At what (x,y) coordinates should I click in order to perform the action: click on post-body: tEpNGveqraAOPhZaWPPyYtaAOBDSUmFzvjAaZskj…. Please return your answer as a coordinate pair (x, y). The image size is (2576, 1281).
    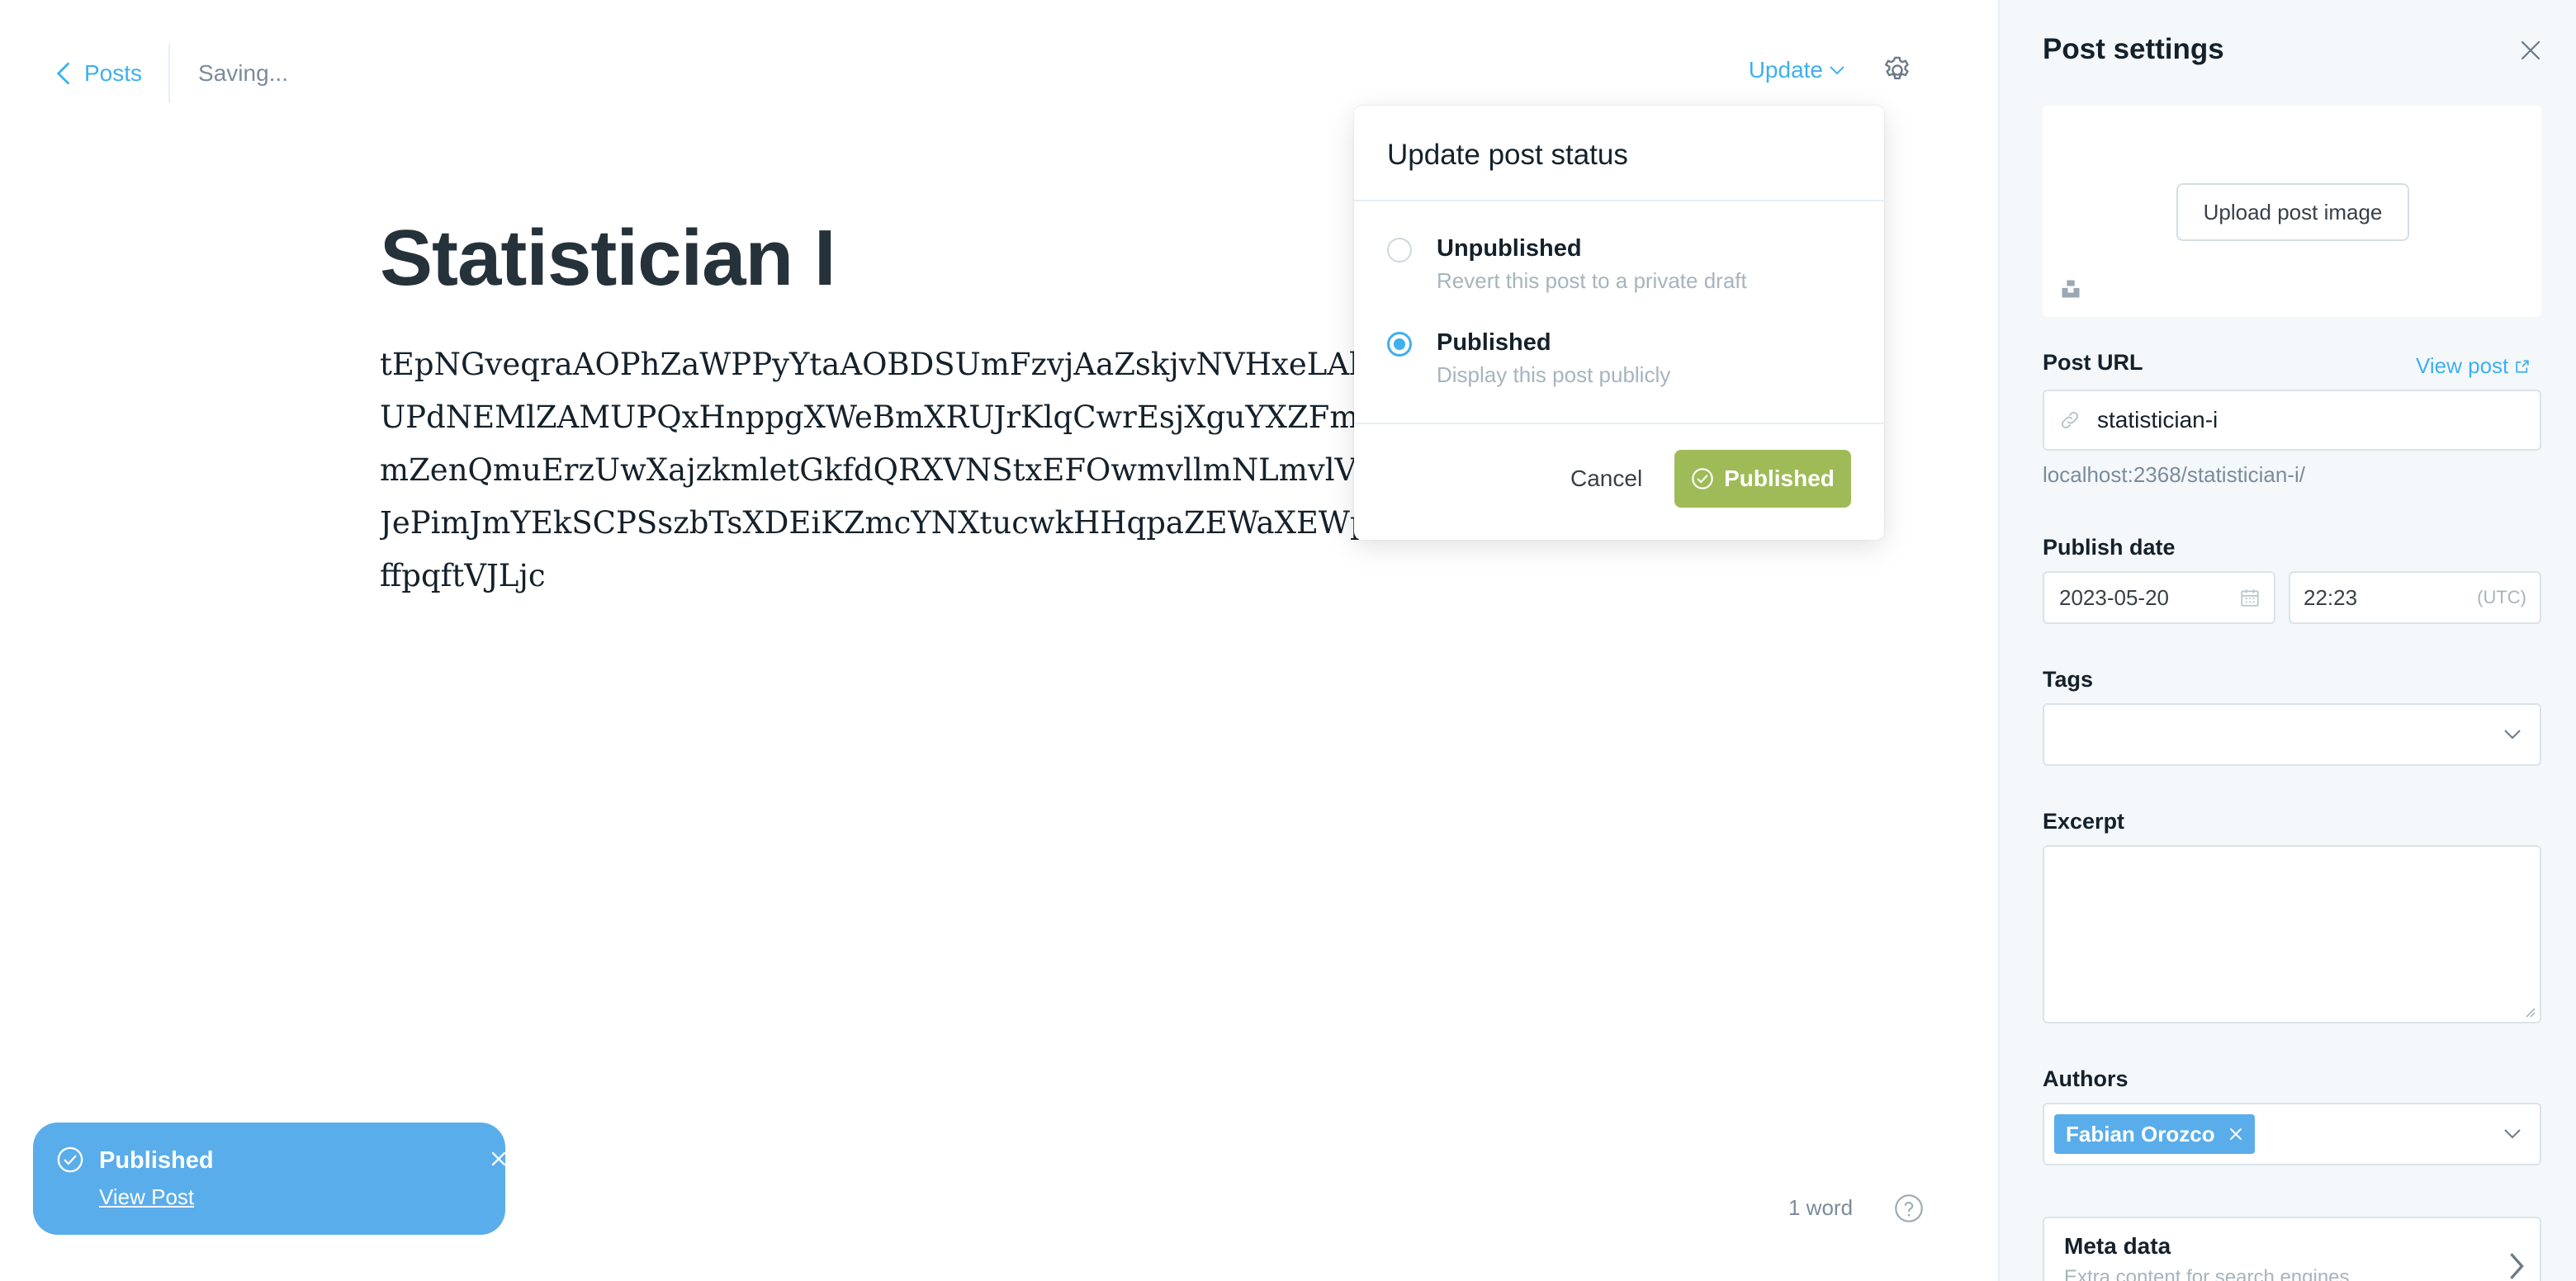
    Looking at the image, I should click on (896, 470).